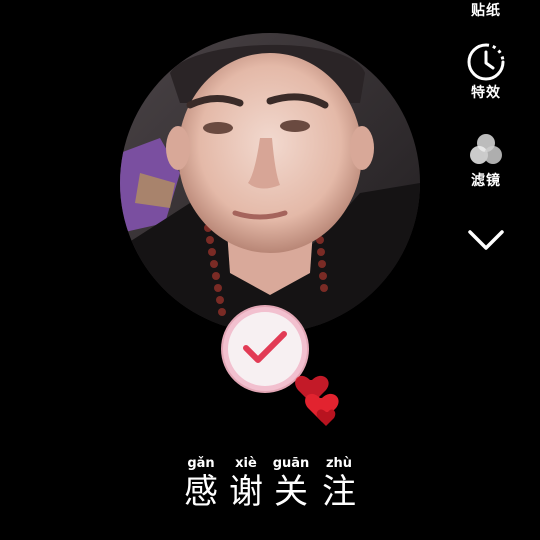 The height and width of the screenshot is (540, 540). What do you see at coordinates (201, 484) in the screenshot?
I see `caption-char: gǎn 感` at bounding box center [201, 484].